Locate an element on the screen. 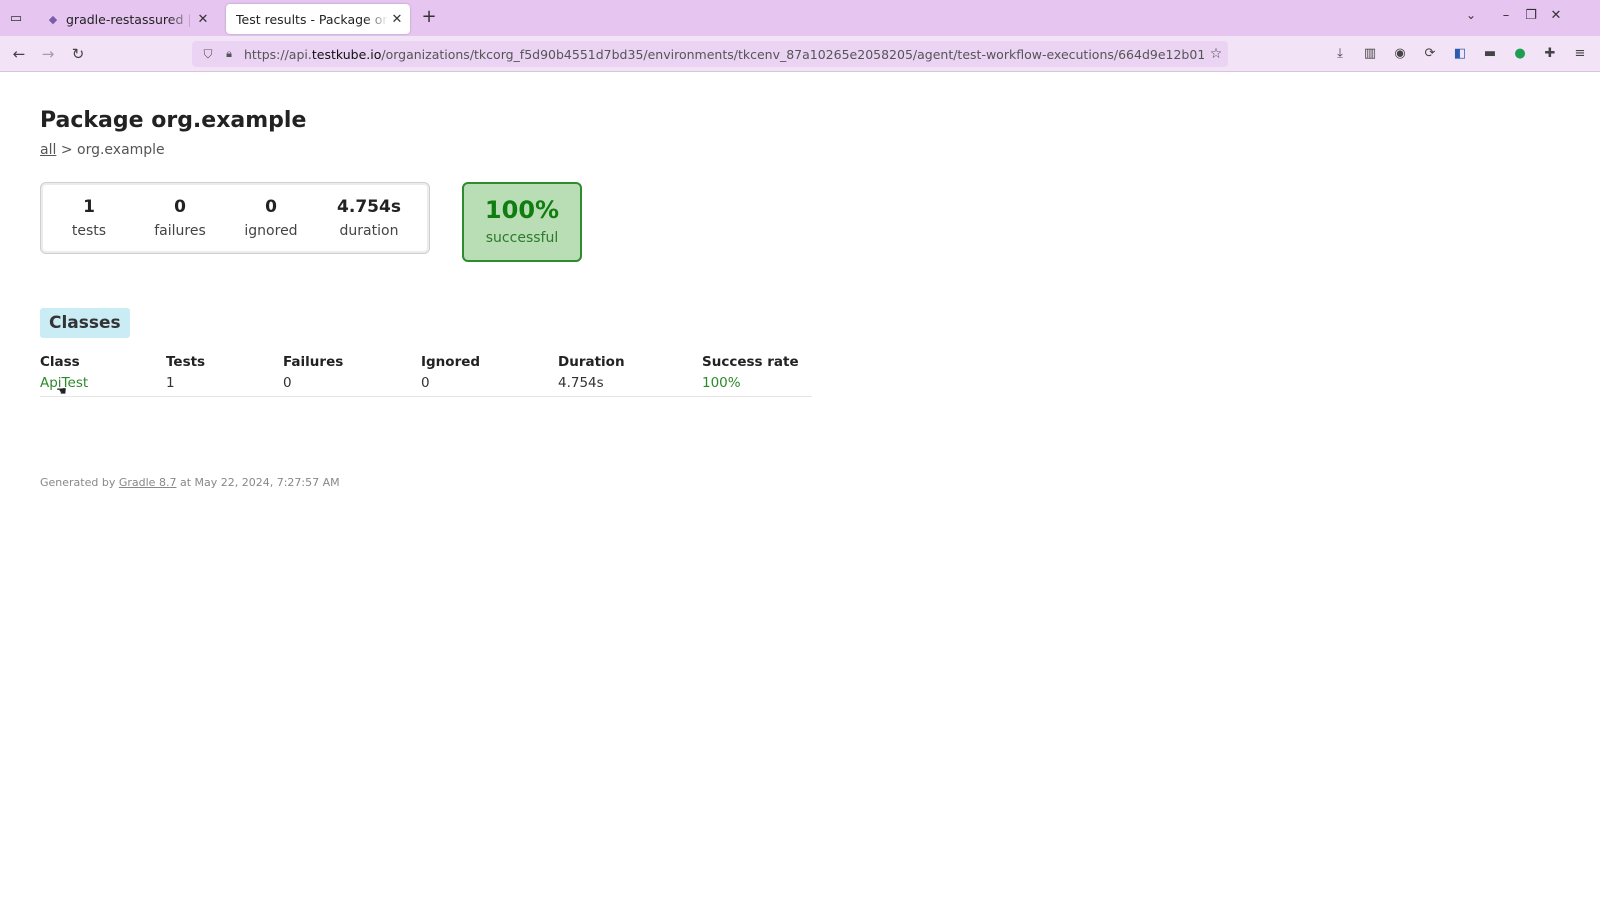  cell-tests: 1 is located at coordinates (224, 384).